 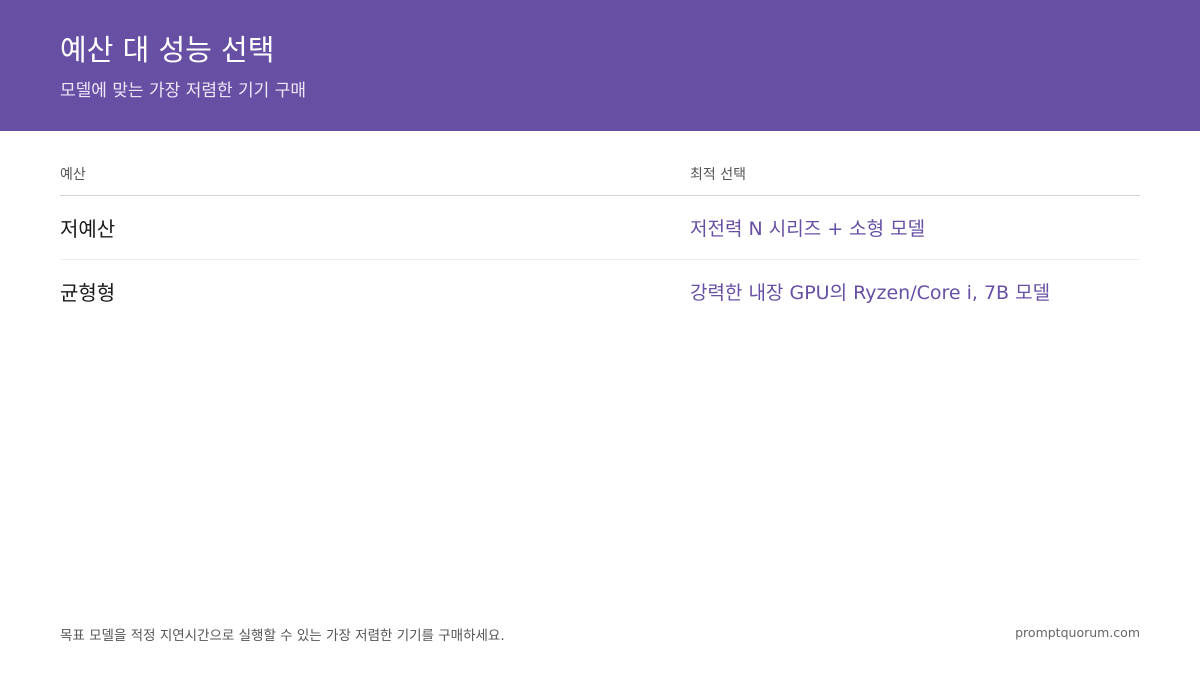 I want to click on best-choice-cell: 저전력 N 시리즈 + 소형 모델, so click(x=808, y=229).